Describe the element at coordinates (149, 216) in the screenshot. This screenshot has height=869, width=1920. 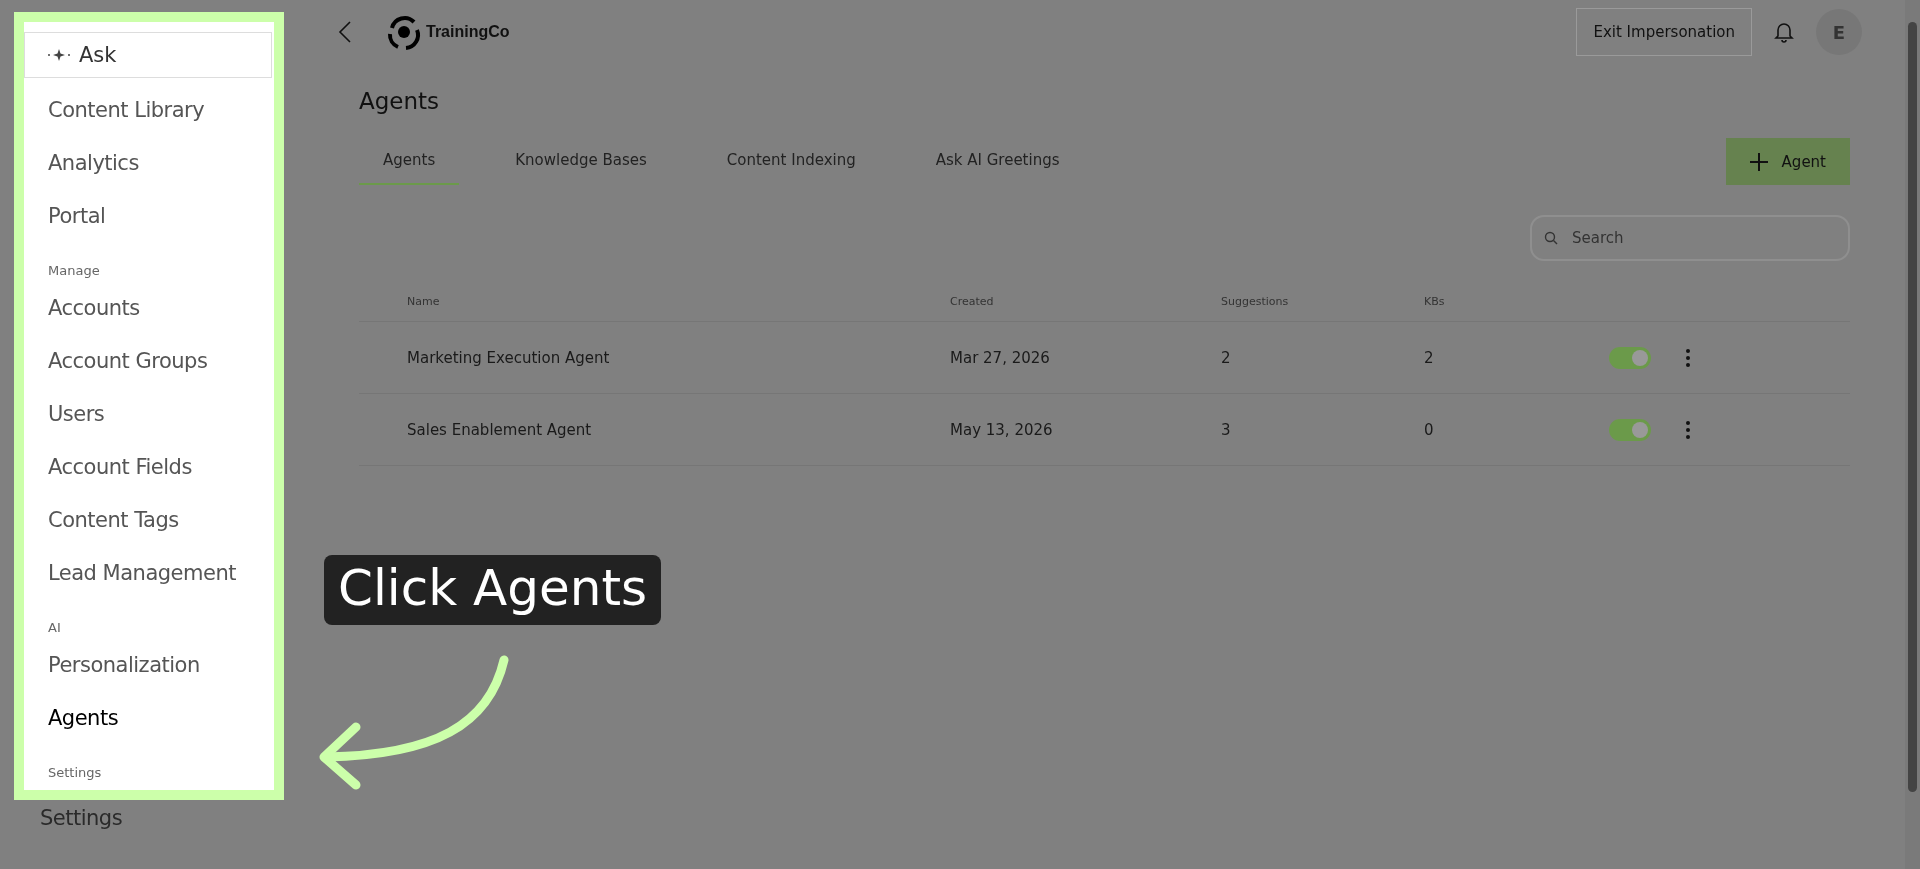
I see `sidebar-item: Portal` at that location.